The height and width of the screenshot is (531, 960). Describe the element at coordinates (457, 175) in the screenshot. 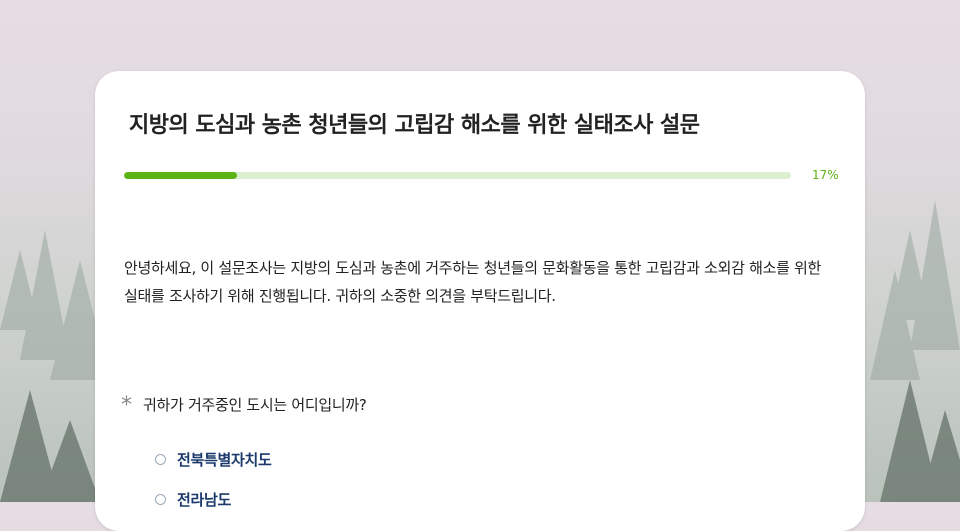

I see `progress-bar` at that location.